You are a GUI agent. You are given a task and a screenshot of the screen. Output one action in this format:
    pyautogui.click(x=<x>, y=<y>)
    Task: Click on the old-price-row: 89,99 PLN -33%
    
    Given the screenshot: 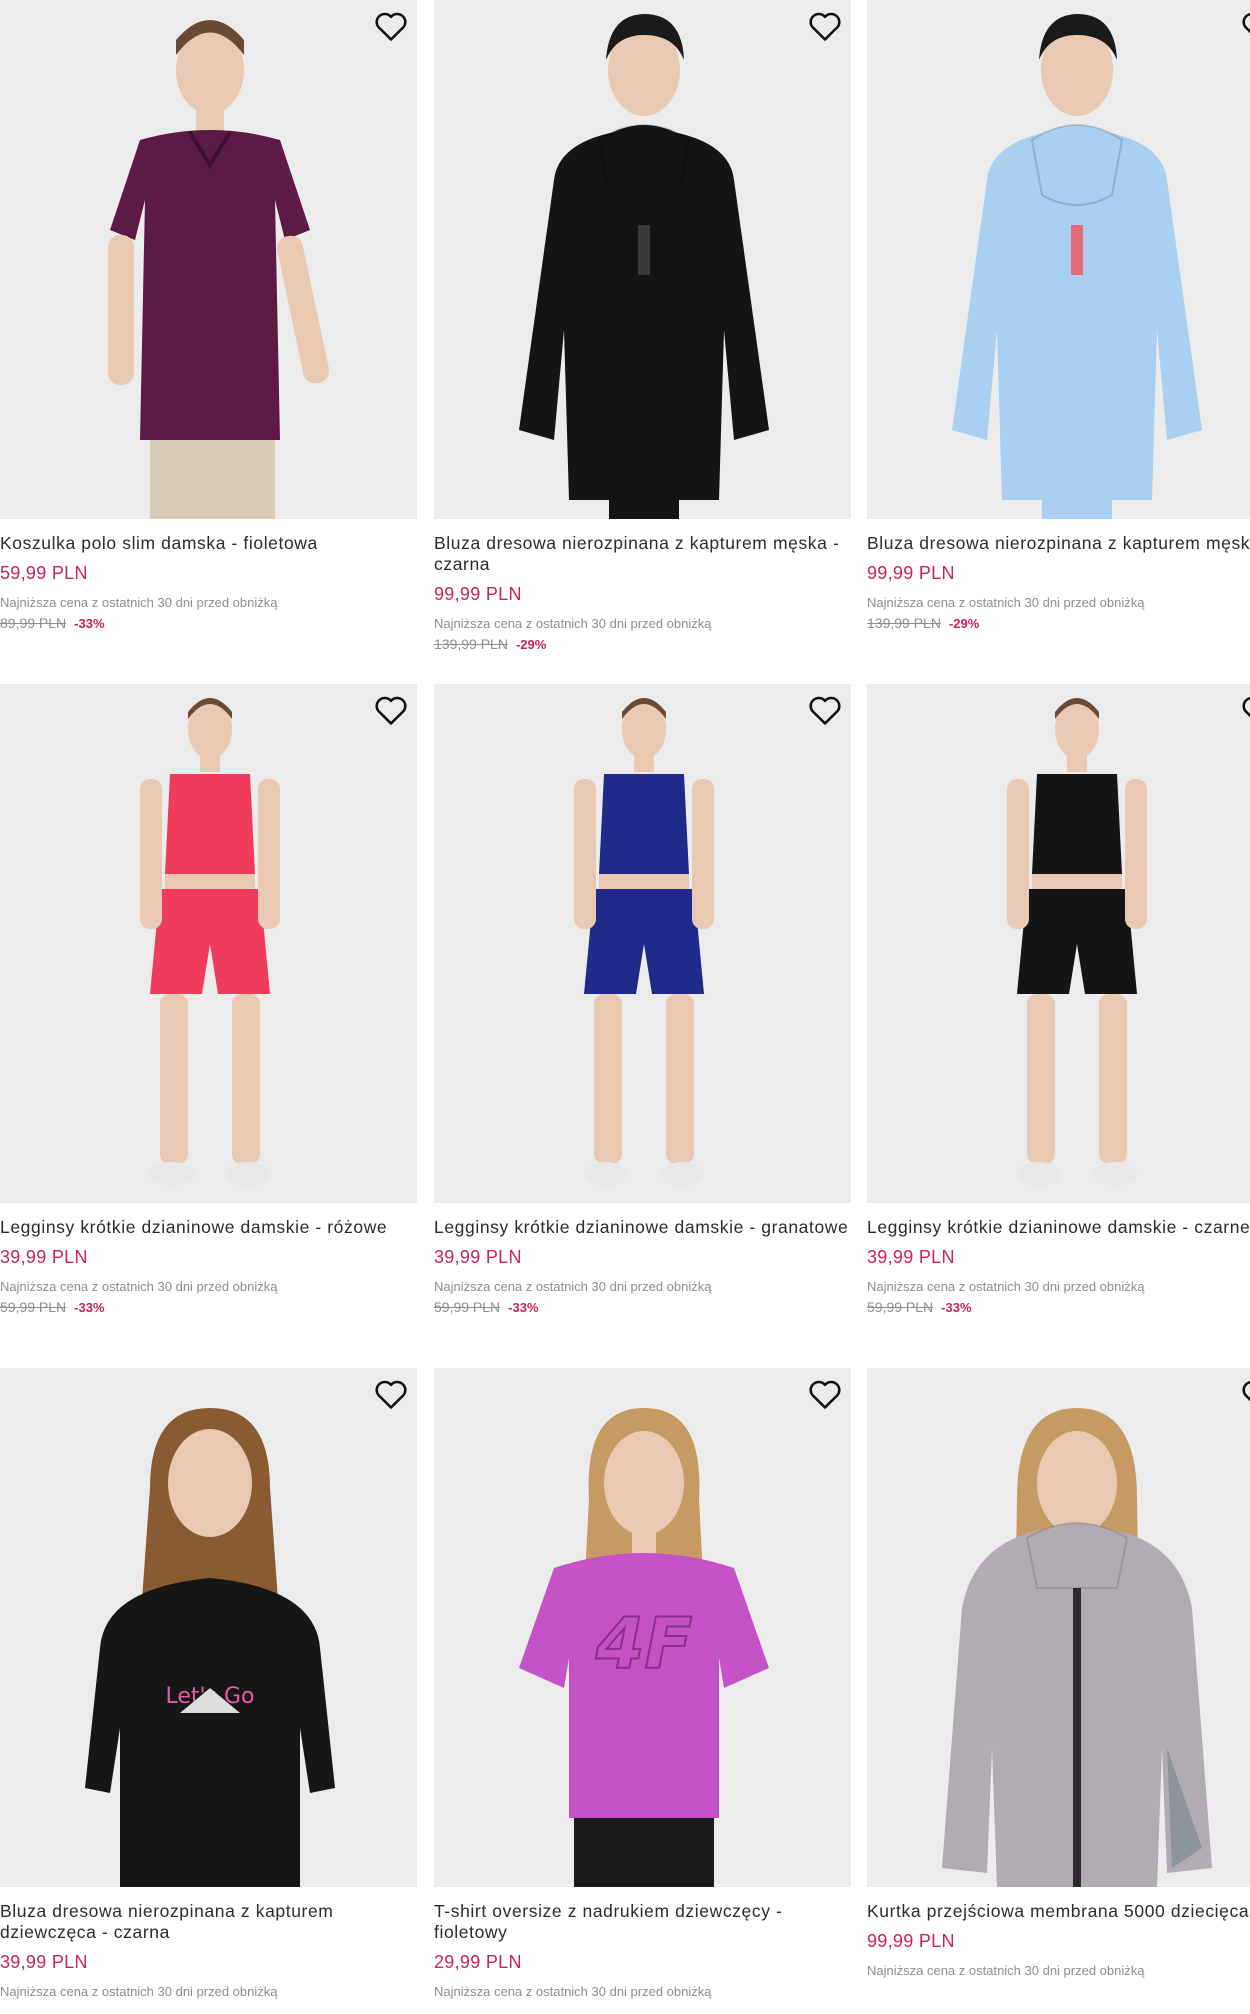 What is the action you would take?
    pyautogui.click(x=208, y=623)
    